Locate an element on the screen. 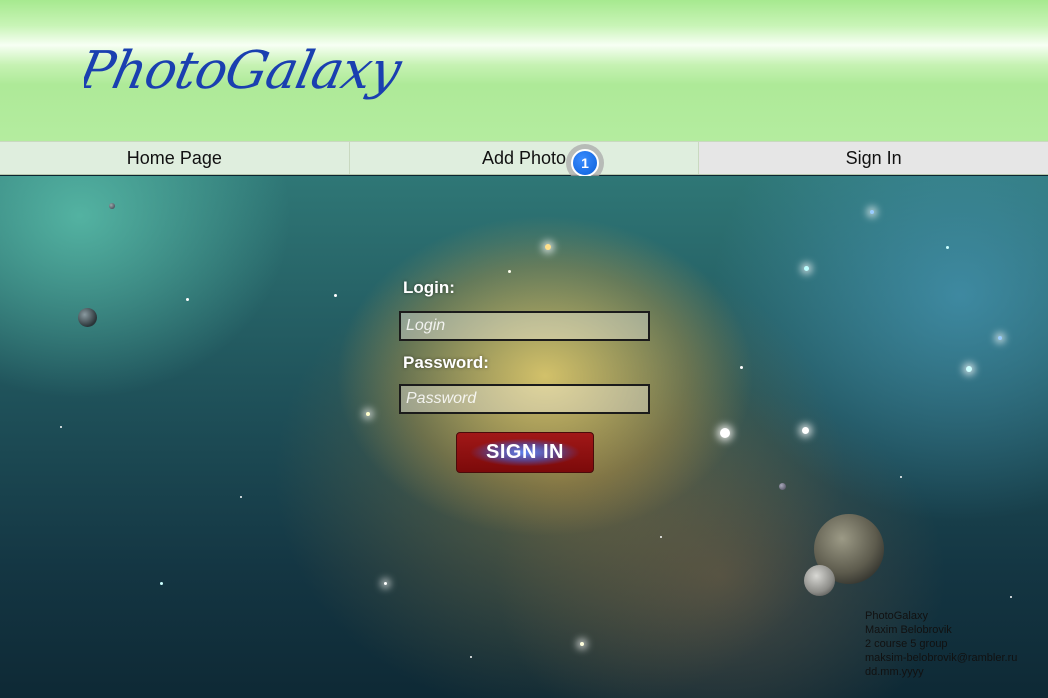 This screenshot has height=698, width=1048. logo-wordmark: PhotoGalaxy is located at coordinates (240, 71).